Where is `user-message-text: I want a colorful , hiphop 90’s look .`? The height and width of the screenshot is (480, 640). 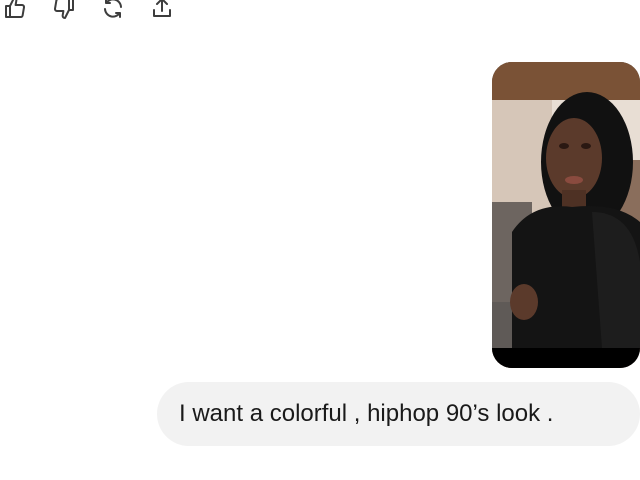 user-message-text: I want a colorful , hiphop 90’s look . is located at coordinates (366, 413).